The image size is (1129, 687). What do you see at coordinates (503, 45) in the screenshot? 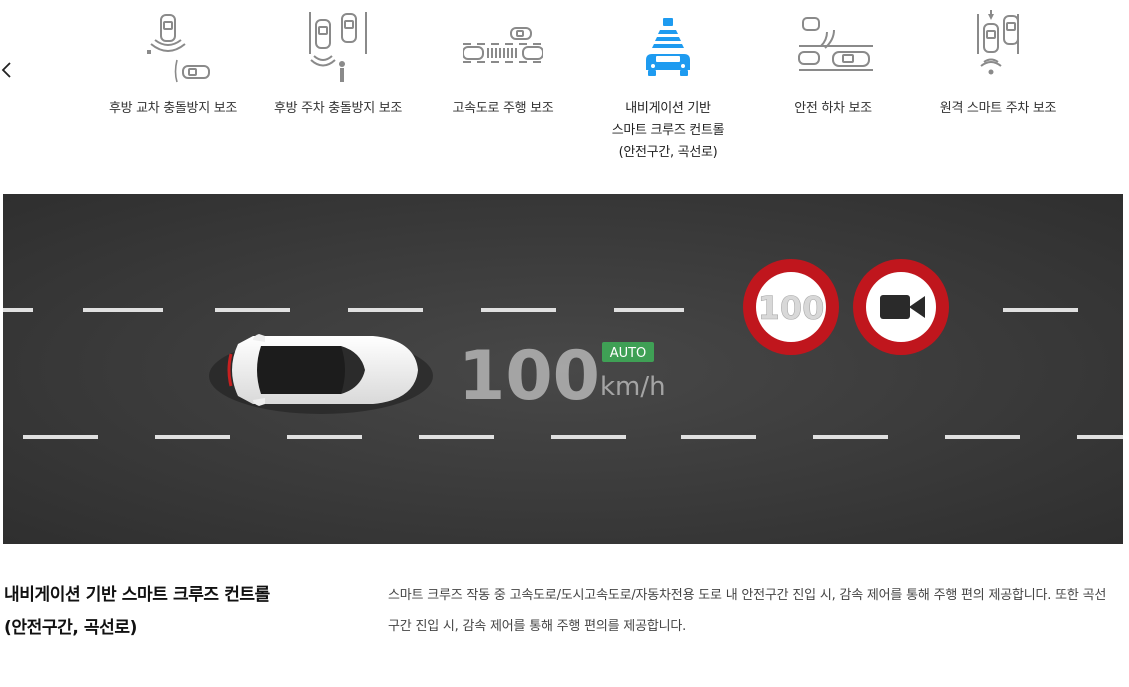
I see `highway-driving-assist-icon` at bounding box center [503, 45].